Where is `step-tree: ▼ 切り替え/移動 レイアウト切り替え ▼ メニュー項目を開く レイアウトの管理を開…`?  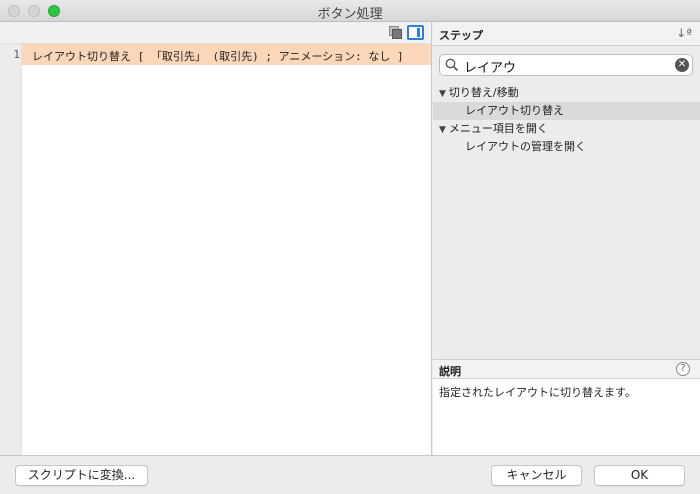
step-tree: ▼ 切り替え/移動 レイアウト切り替え ▼ メニュー項目を開く レイアウトの管理を開… is located at coordinates (566, 120).